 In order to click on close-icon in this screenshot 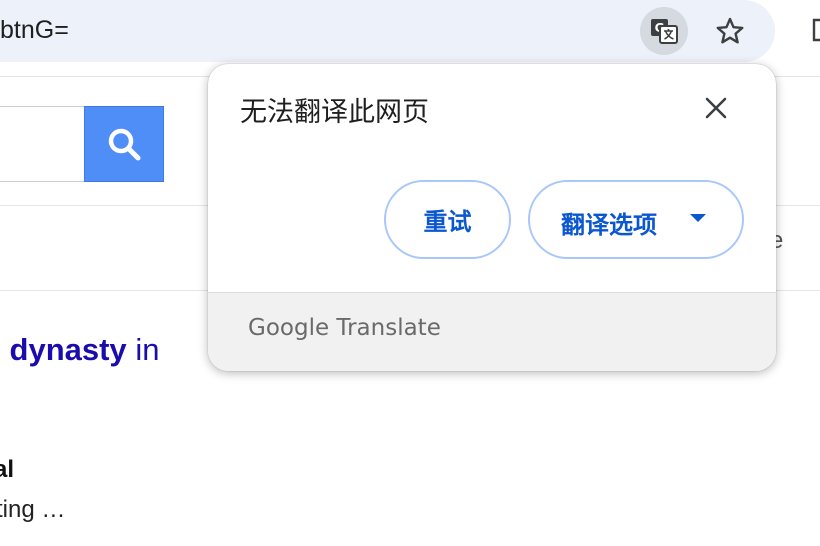, I will do `click(716, 108)`.